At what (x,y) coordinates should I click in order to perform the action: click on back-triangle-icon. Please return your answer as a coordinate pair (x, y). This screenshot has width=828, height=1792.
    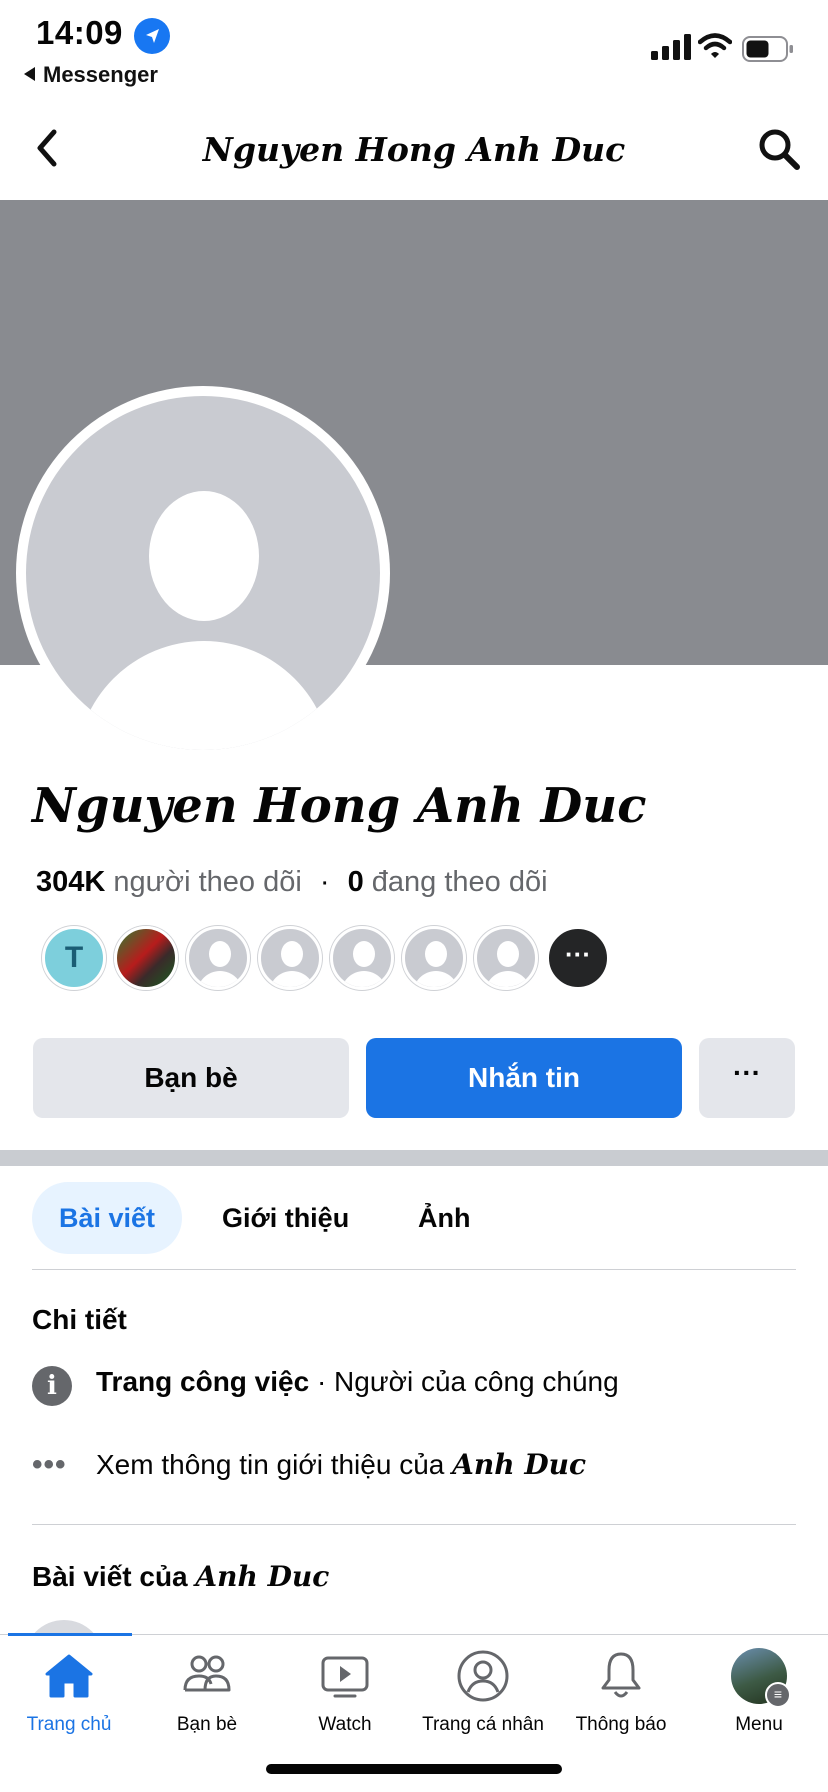
    Looking at the image, I should click on (29, 74).